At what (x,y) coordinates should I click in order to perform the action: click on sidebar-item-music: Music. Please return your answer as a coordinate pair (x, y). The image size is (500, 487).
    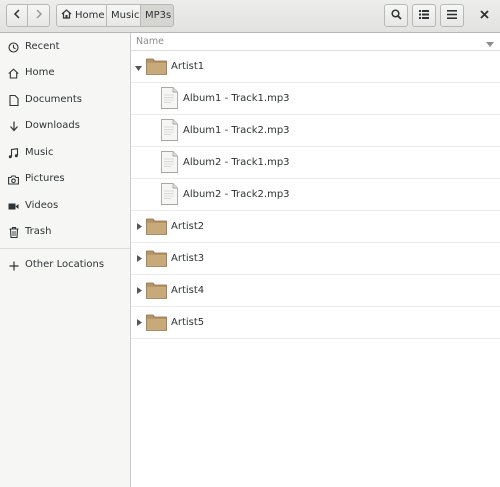
    Looking at the image, I should click on (65, 154).